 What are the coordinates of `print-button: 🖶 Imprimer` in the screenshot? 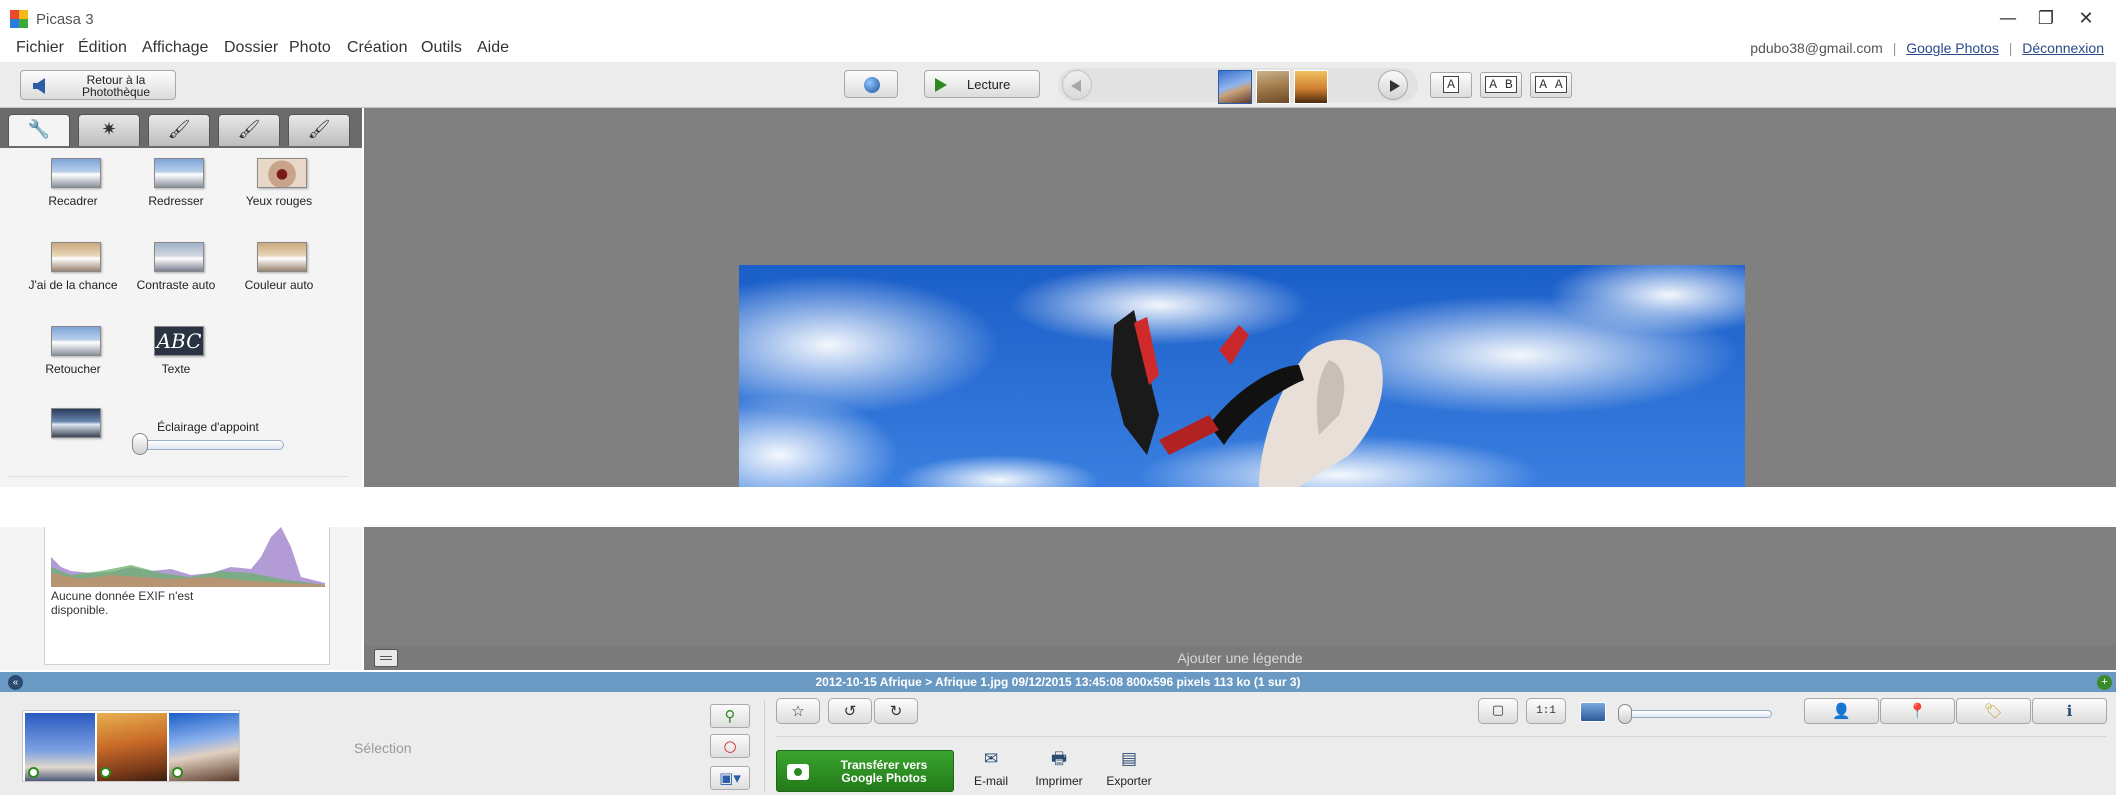 It's located at (1059, 769).